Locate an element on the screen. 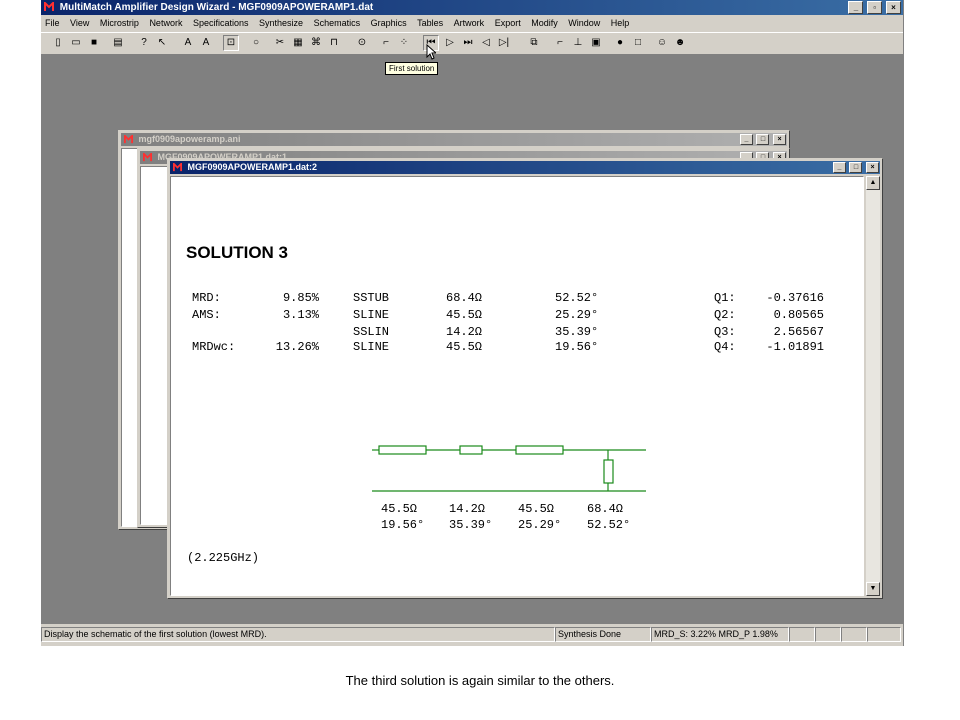 The height and width of the screenshot is (720, 960). scroll-up-icon: ▲ is located at coordinates (873, 183).